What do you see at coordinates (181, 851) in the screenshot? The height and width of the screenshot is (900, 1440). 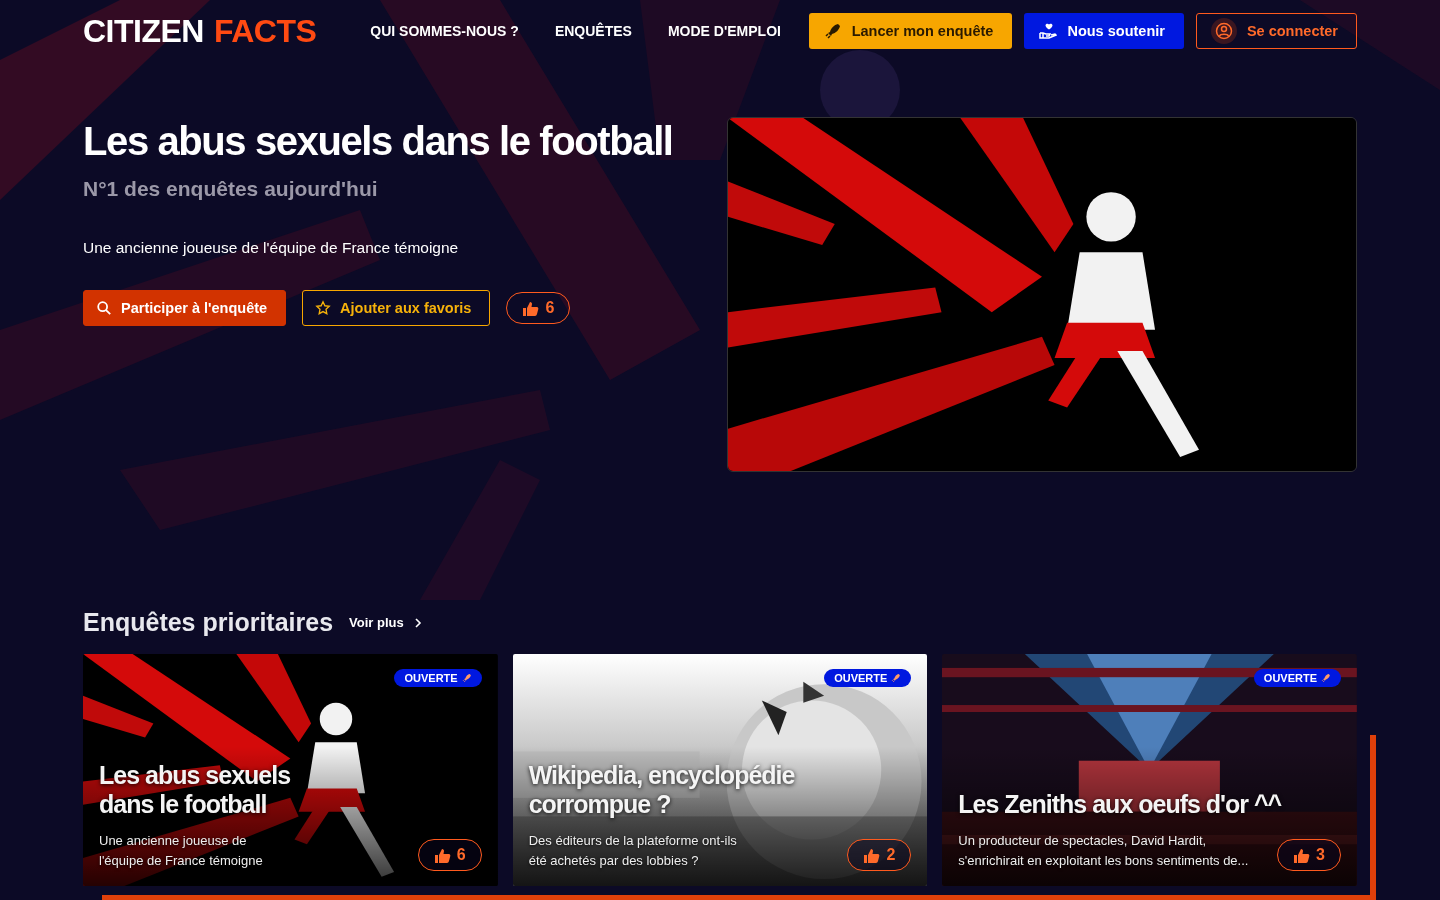 I see `card-description: Une ancienne joueuse de l'équipe de France témoigne` at bounding box center [181, 851].